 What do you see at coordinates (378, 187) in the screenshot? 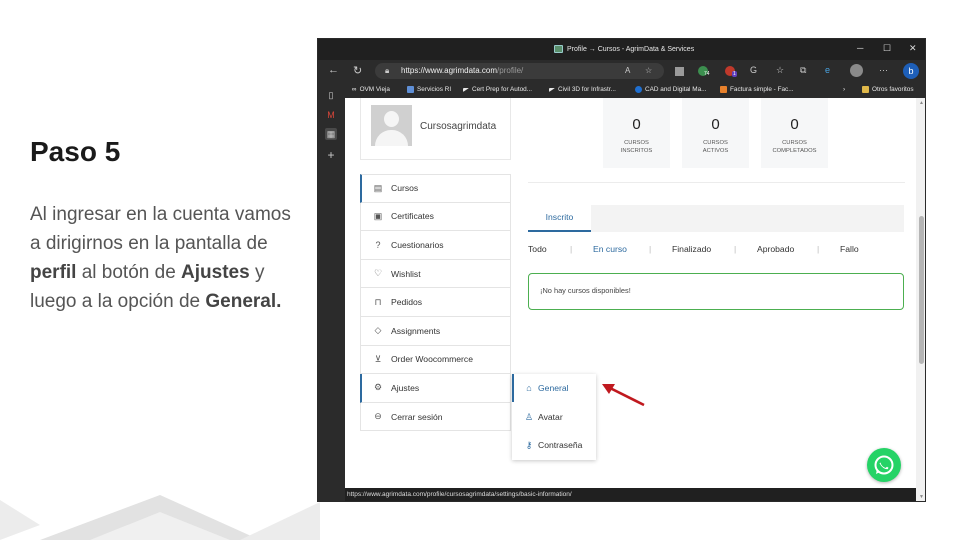
I see `book-icon: ▤` at bounding box center [378, 187].